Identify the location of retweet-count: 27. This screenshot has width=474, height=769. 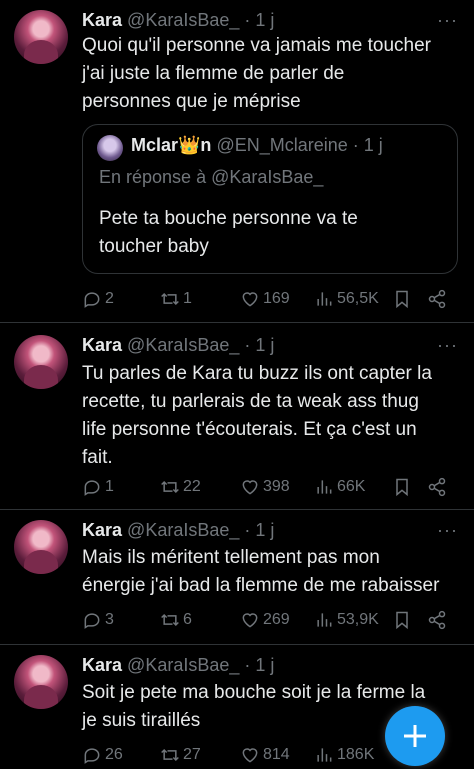
(192, 754).